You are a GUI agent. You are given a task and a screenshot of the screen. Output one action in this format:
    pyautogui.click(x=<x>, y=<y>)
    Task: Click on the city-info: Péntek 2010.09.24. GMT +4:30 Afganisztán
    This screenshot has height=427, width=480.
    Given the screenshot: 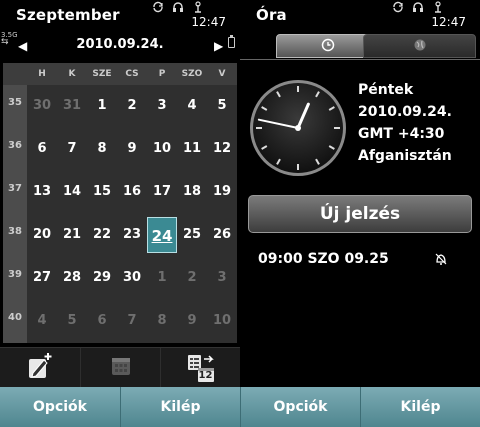 What is the action you would take?
    pyautogui.click(x=405, y=123)
    